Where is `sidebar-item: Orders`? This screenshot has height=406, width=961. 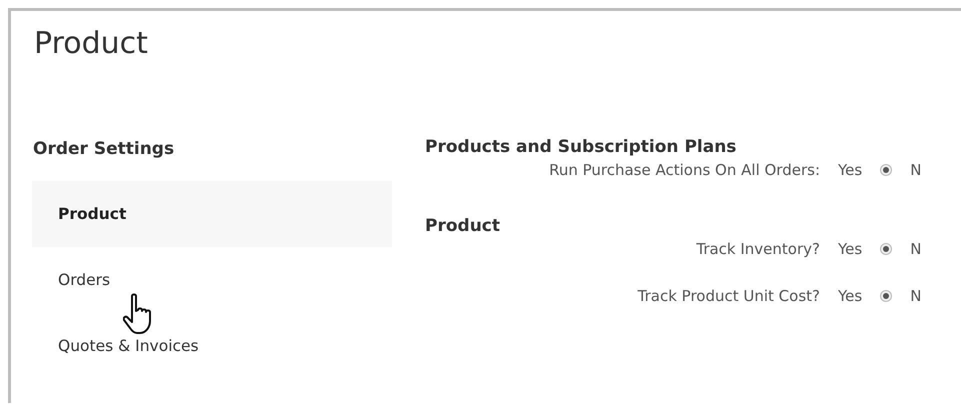 sidebar-item: Orders is located at coordinates (212, 280).